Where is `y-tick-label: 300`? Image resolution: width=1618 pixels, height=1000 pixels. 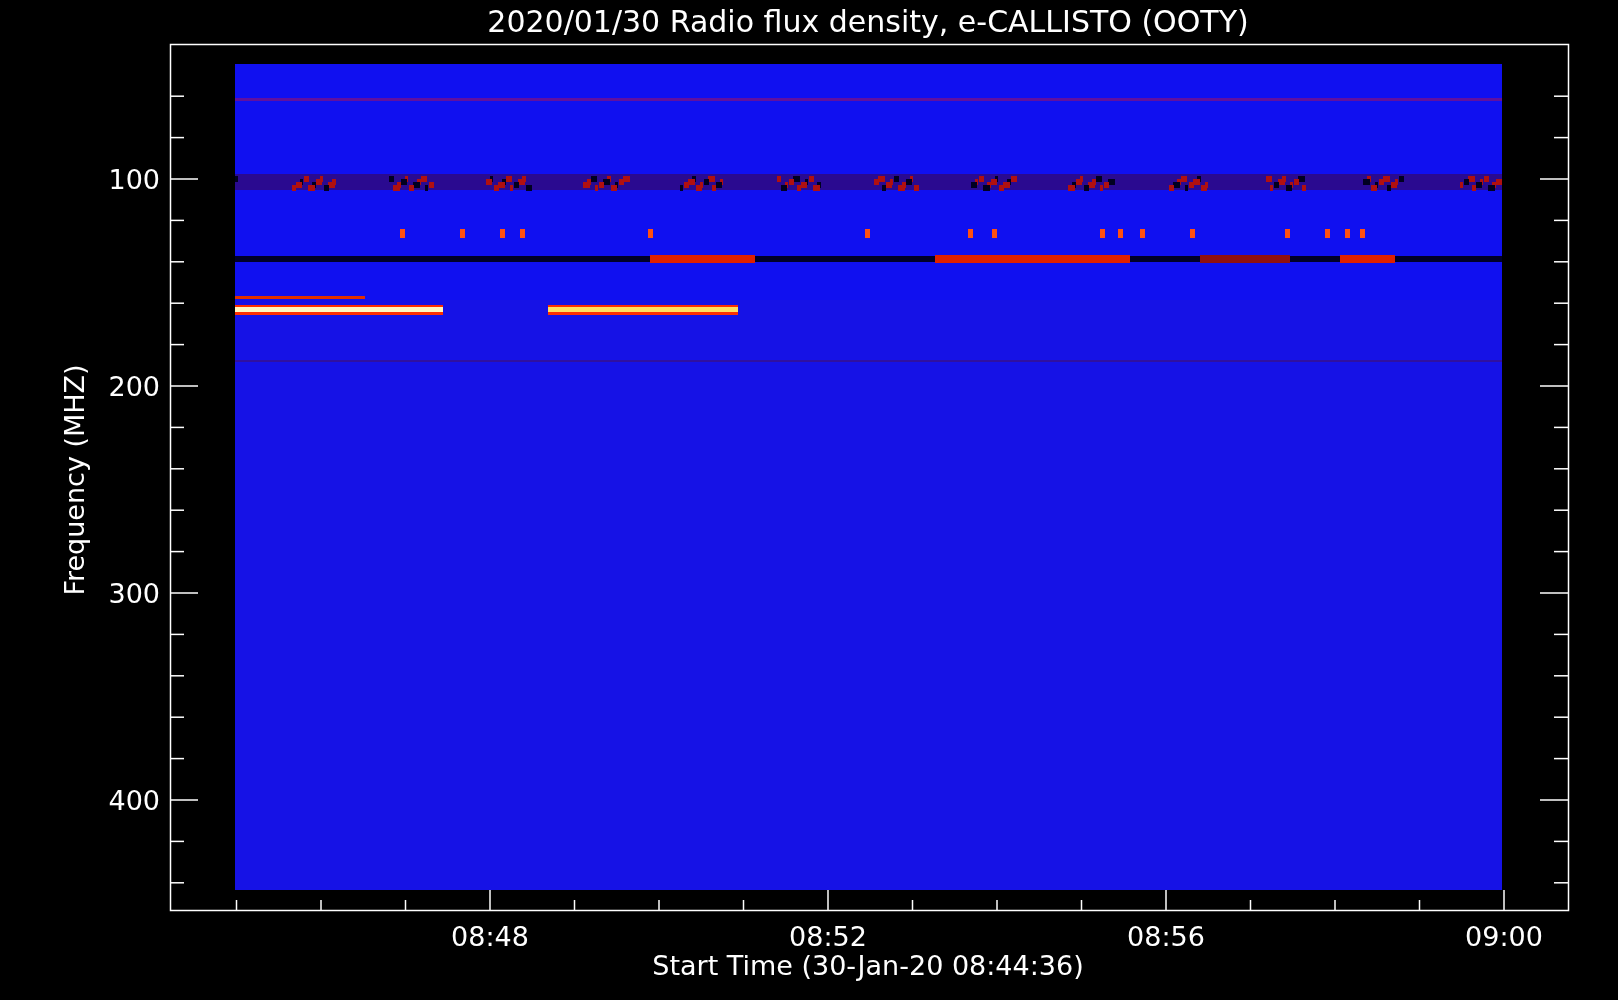
y-tick-label: 300 is located at coordinates (134, 593).